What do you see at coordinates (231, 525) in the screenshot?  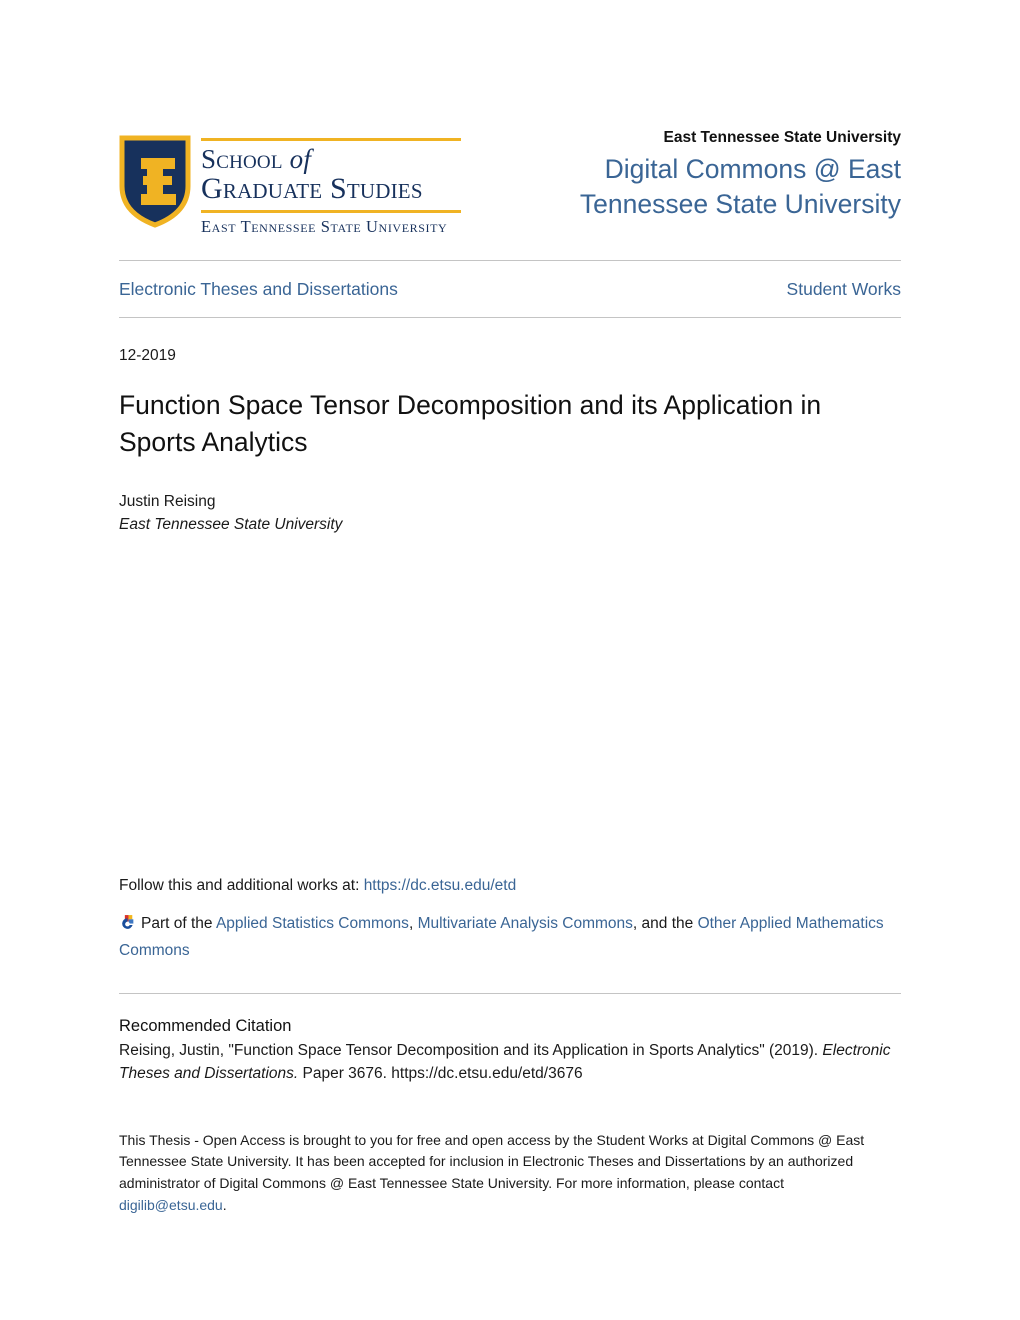 I see `author-affiliation: East Tennessee State University` at bounding box center [231, 525].